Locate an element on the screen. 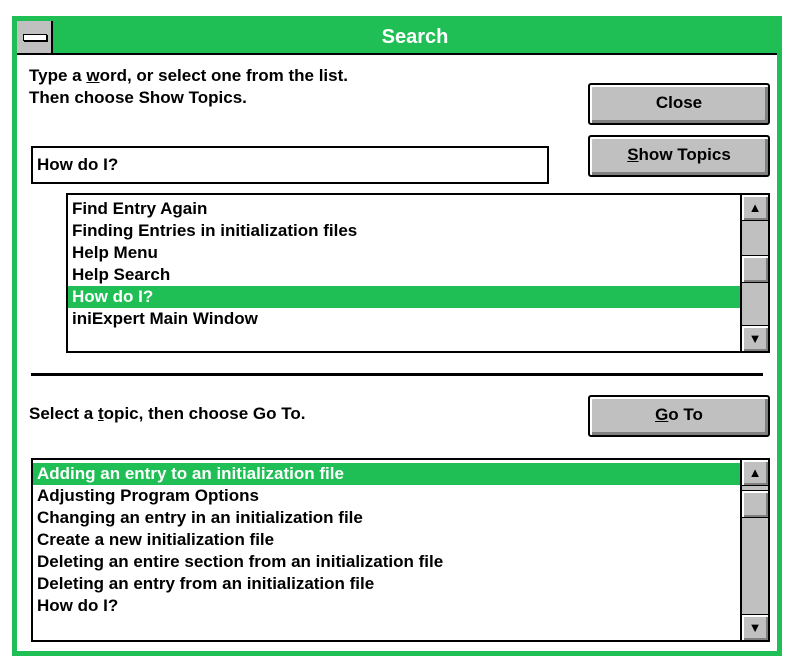 Image resolution: width=794 pixels, height=662 pixels. instruction-accelerator: w is located at coordinates (93, 75).